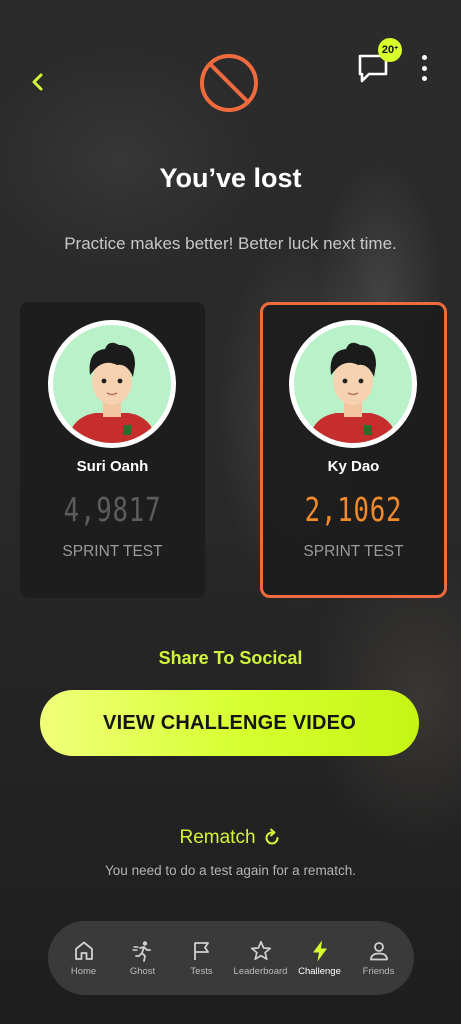 This screenshot has width=461, height=1024. What do you see at coordinates (230, 178) in the screenshot?
I see `result-title: You’ve lost` at bounding box center [230, 178].